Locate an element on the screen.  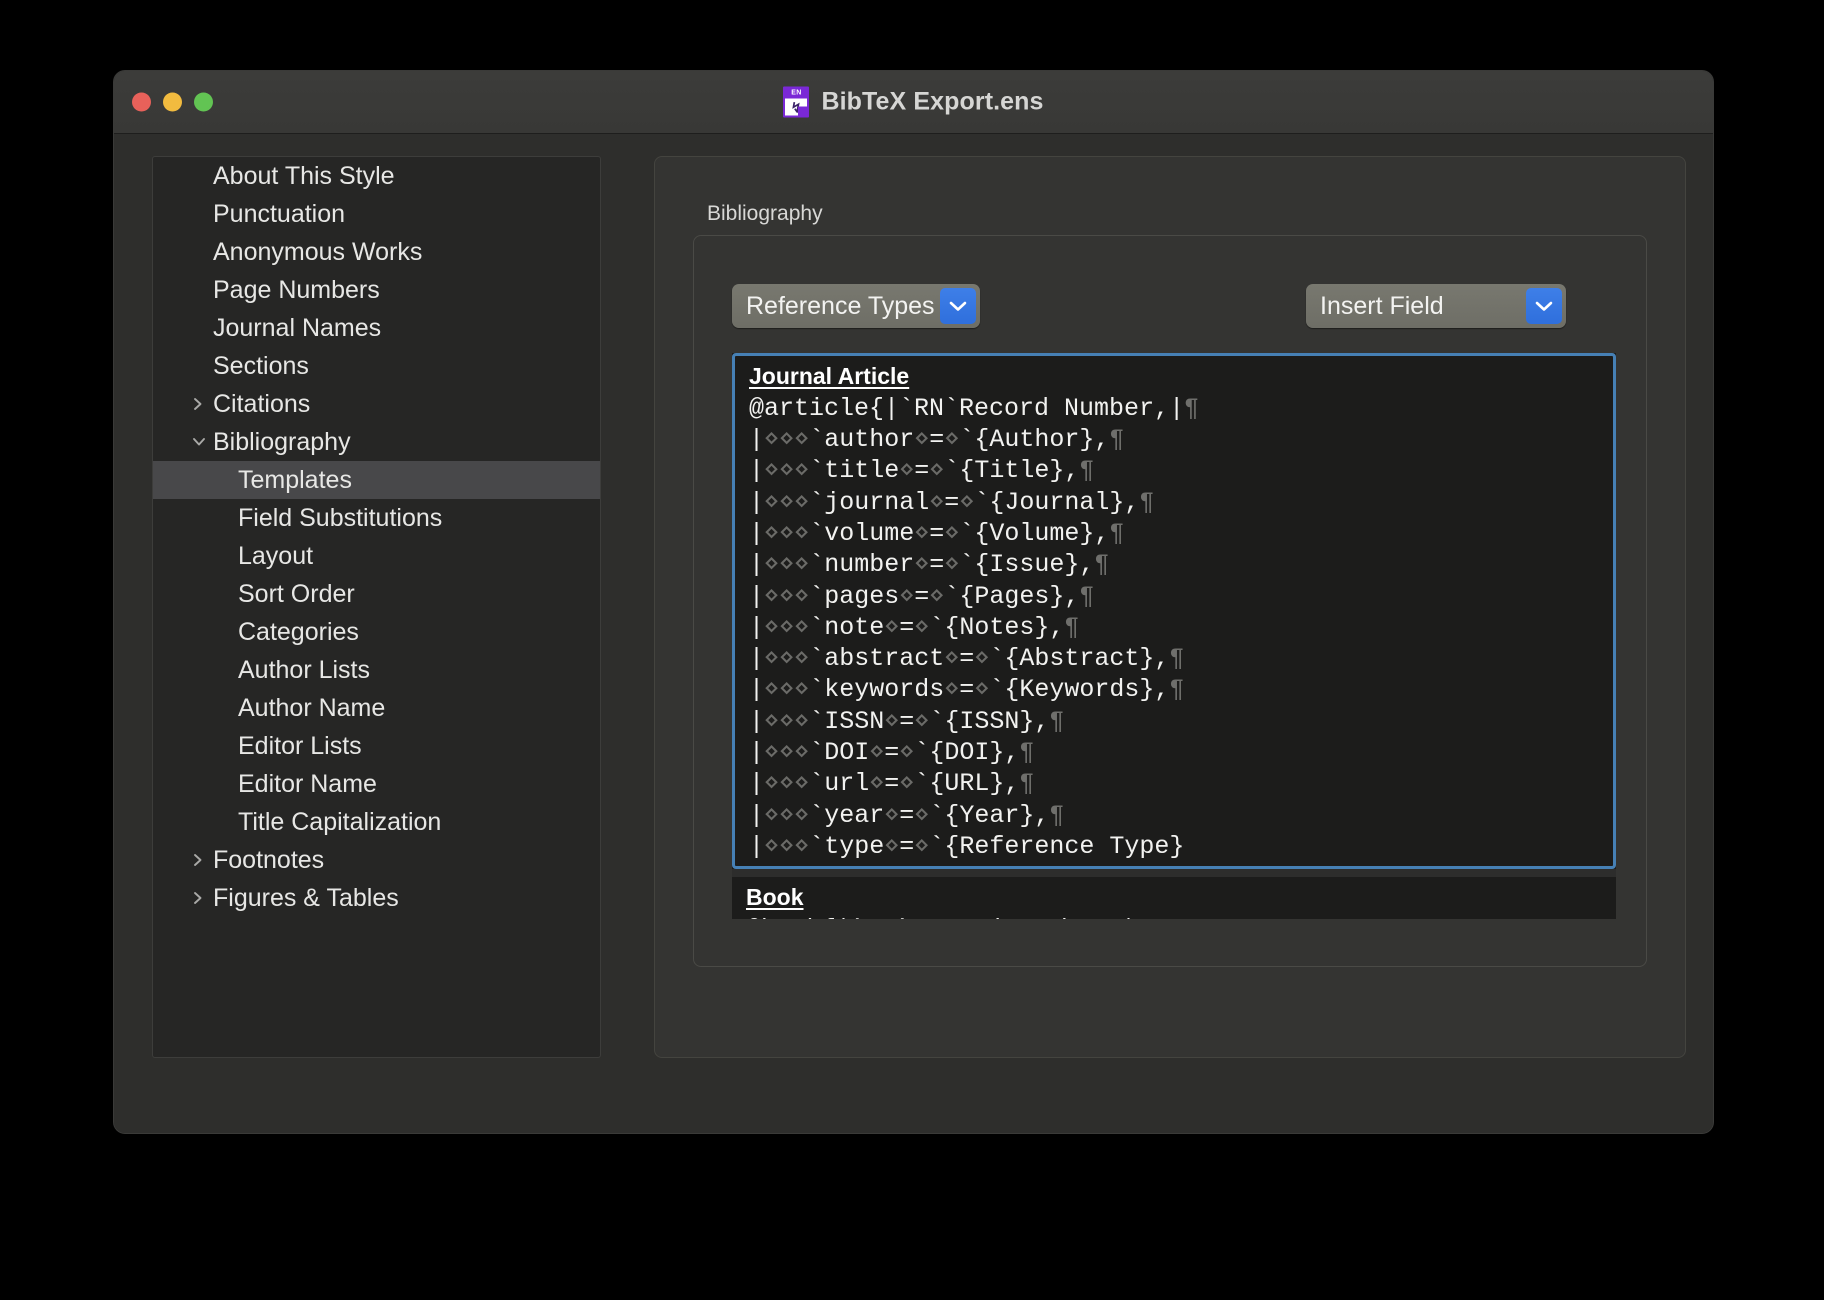
sidebar-item-layout: Layout is located at coordinates (376, 556).